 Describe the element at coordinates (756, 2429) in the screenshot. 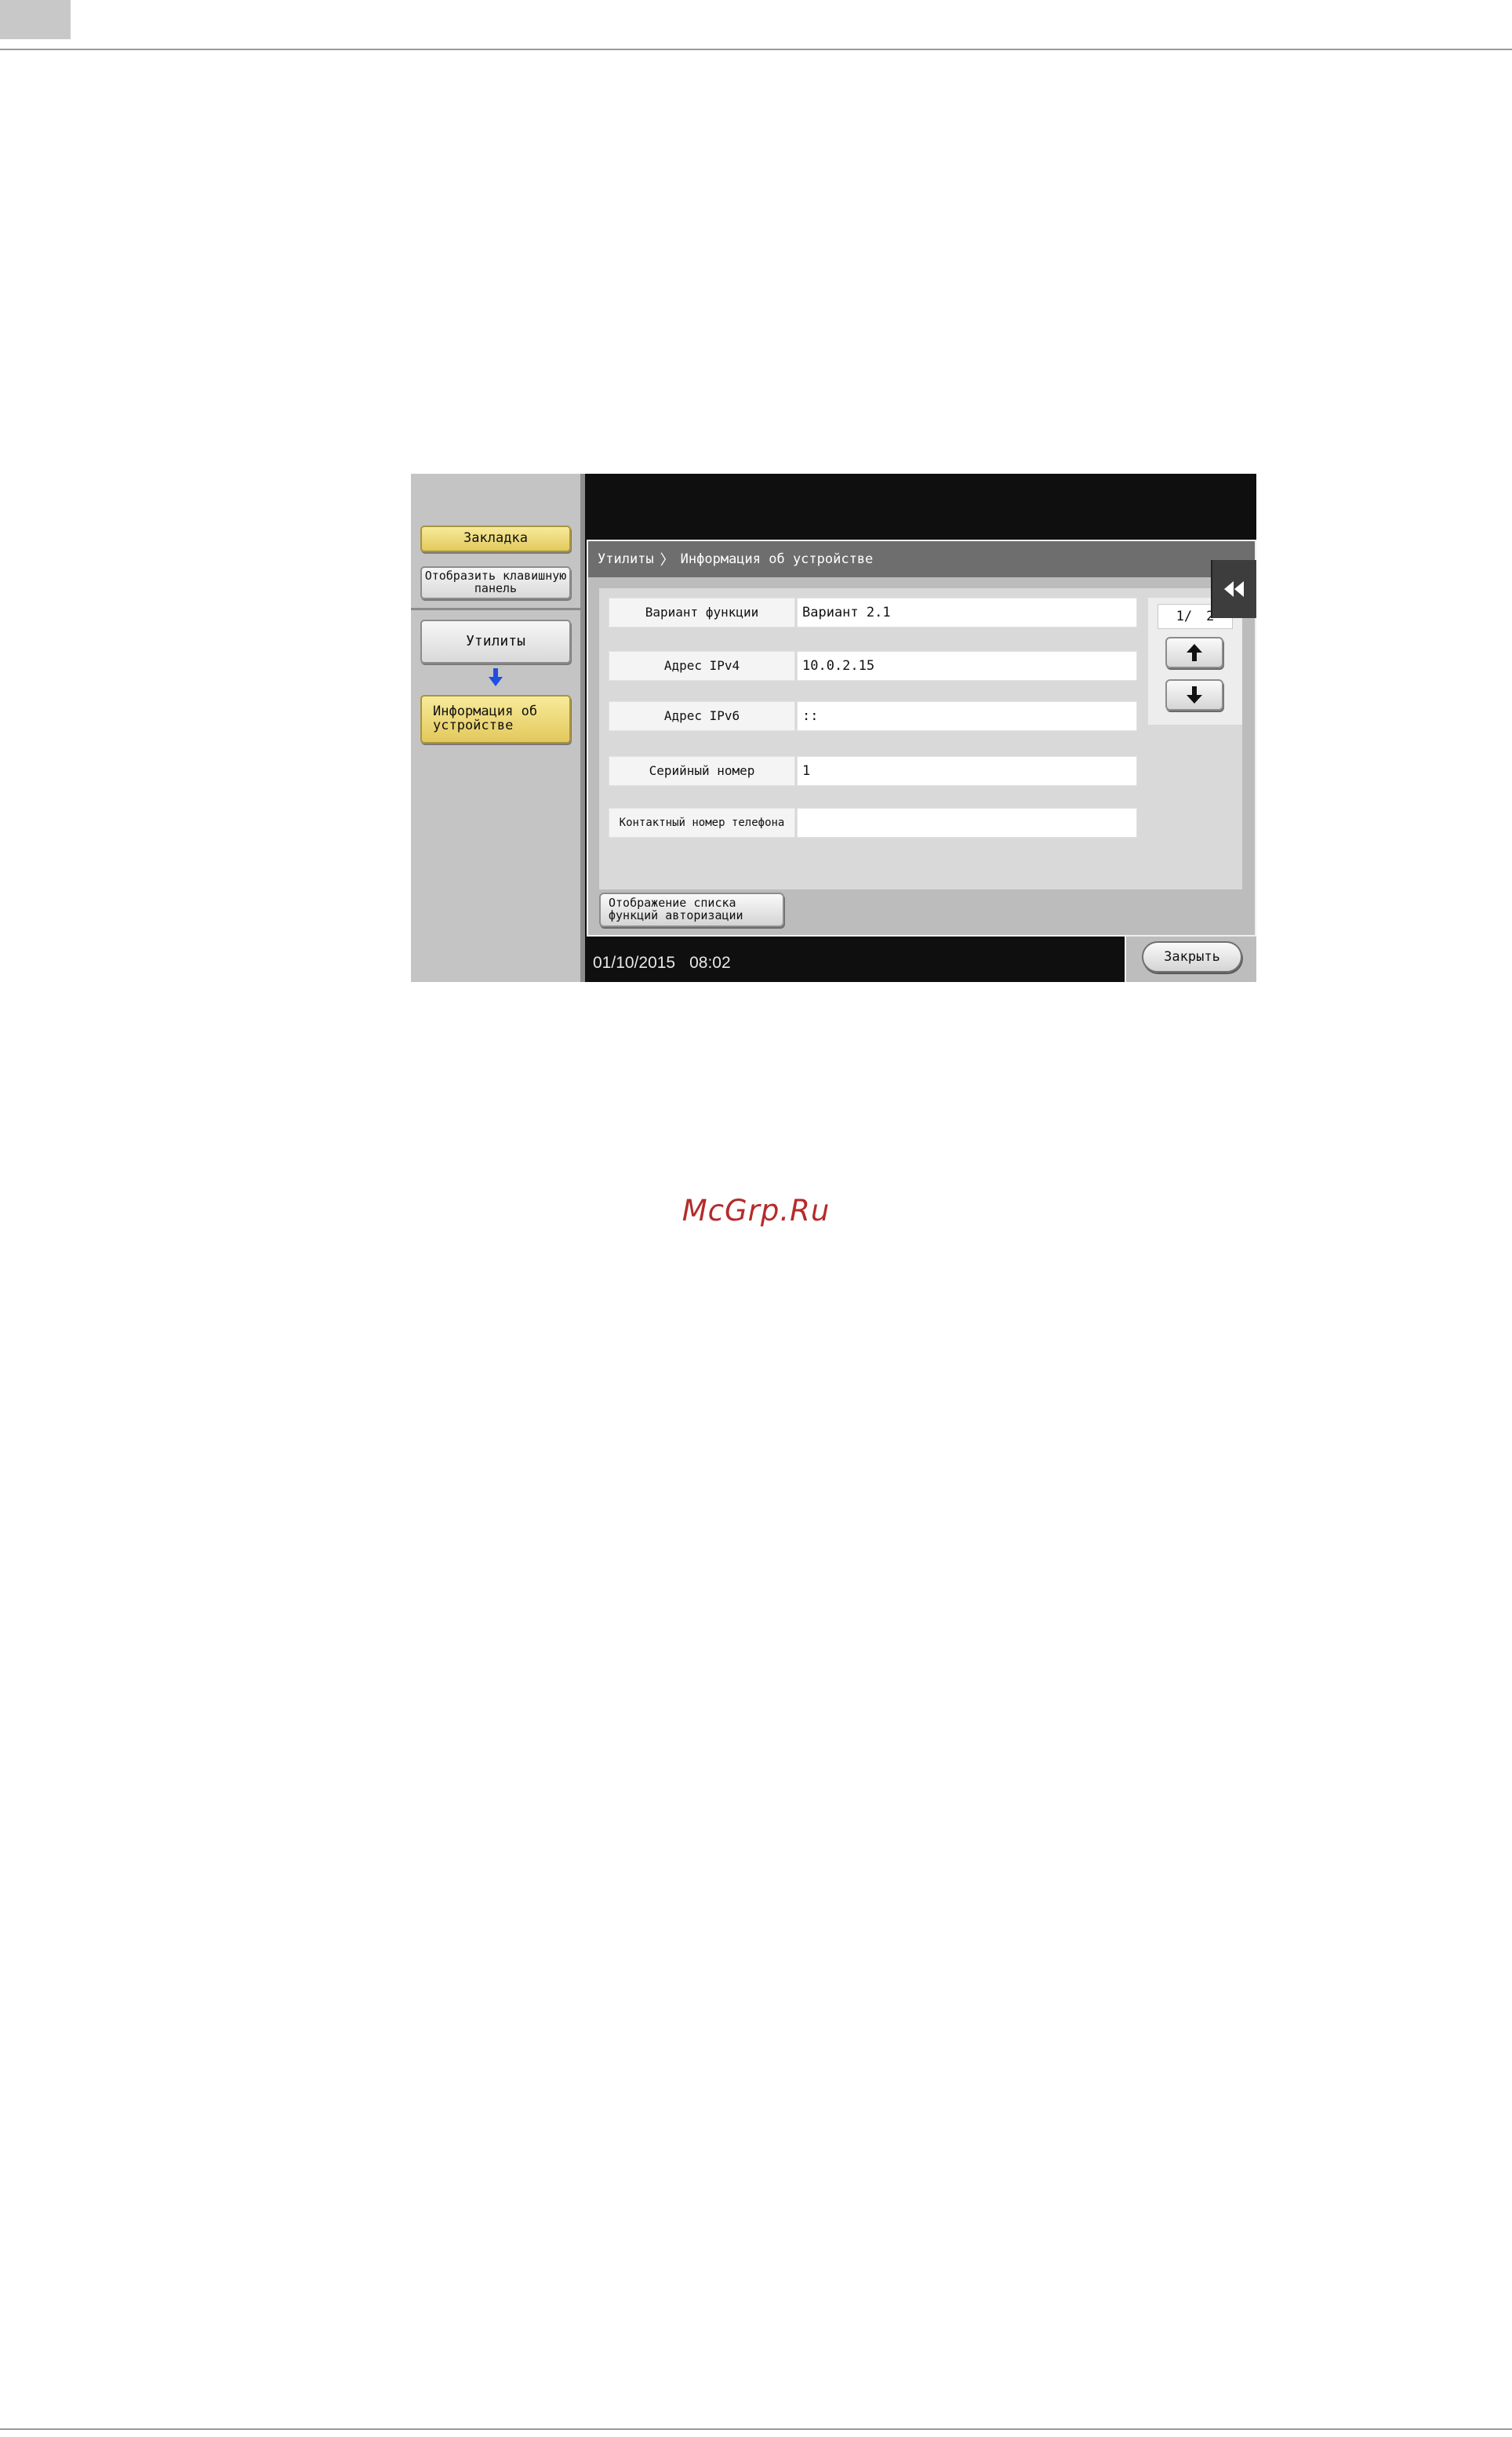

I see `footer-rule` at that location.